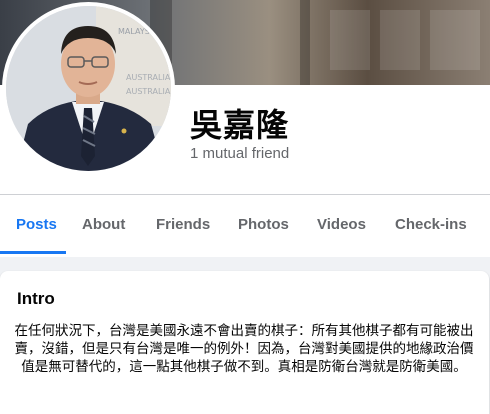 This screenshot has height=414, width=490. Describe the element at coordinates (33, 252) in the screenshot. I see `active-tab-indicator` at that location.